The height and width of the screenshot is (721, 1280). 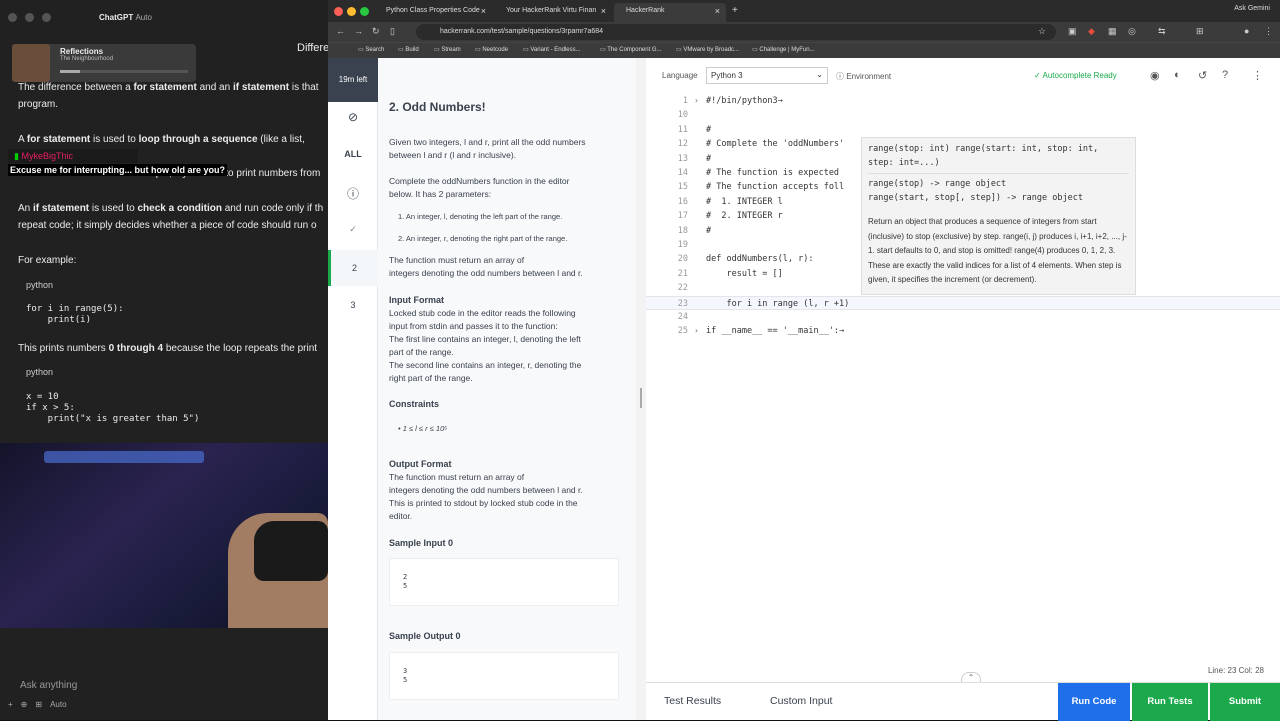 I want to click on code-line: 1 › #!/bin/python3→, so click(x=963, y=101).